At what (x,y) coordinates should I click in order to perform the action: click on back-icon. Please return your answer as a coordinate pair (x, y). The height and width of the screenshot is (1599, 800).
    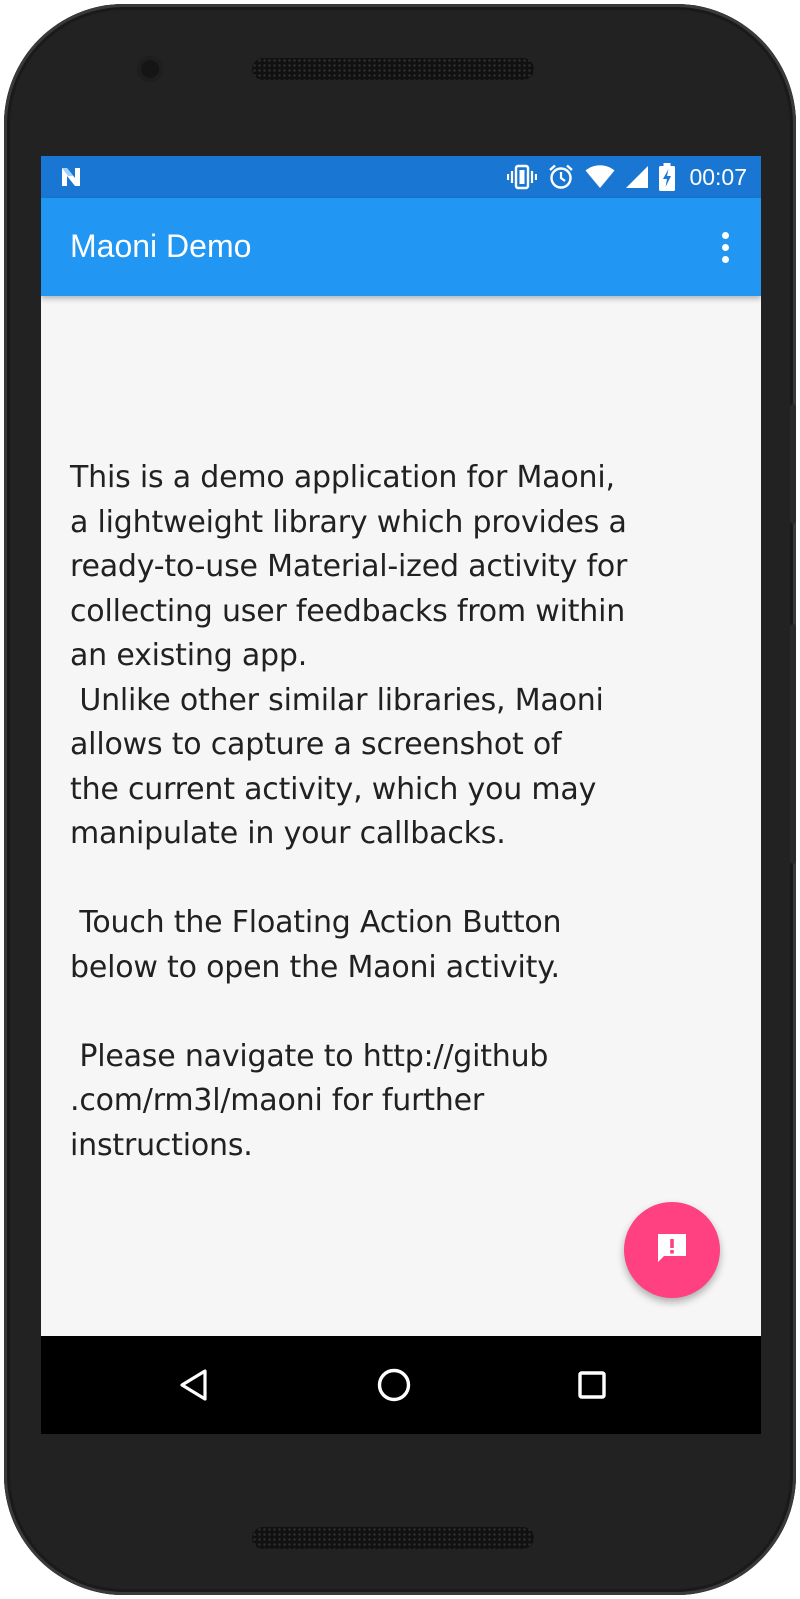
    Looking at the image, I should click on (195, 1385).